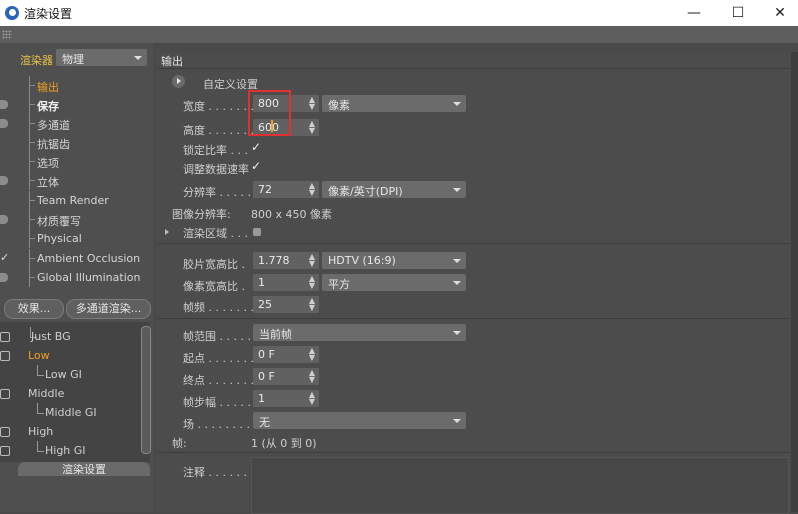 The width and height of the screenshot is (798, 514). I want to click on end-frame-input: 0 F ▲ ▼, so click(286, 376).